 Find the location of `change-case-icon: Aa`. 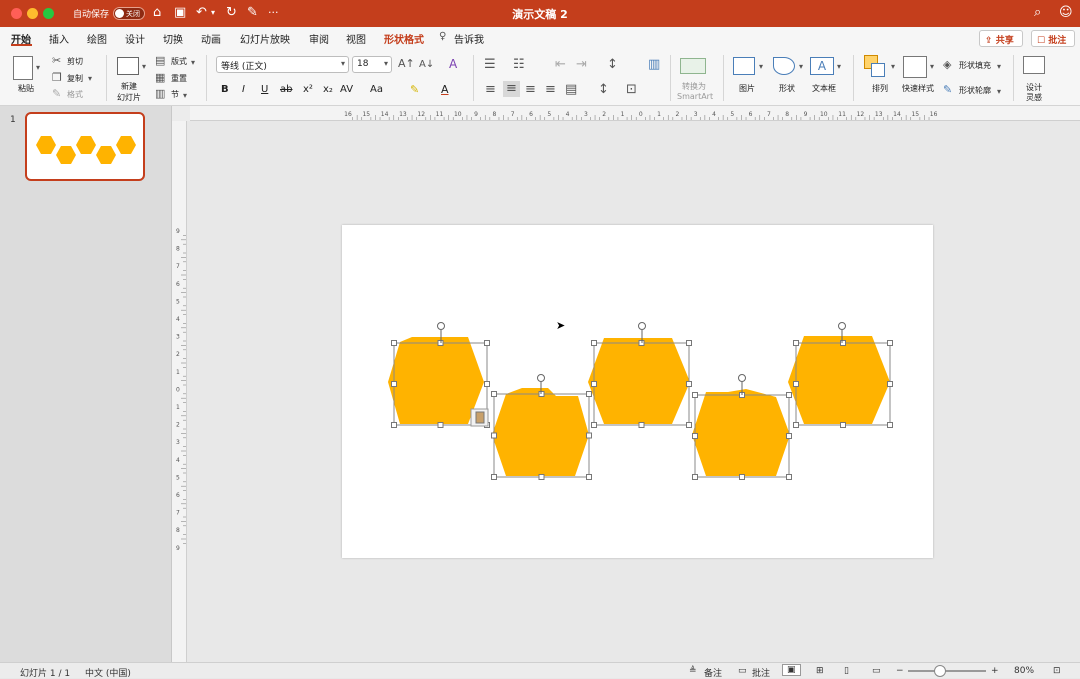

change-case-icon: Aa is located at coordinates (376, 90).